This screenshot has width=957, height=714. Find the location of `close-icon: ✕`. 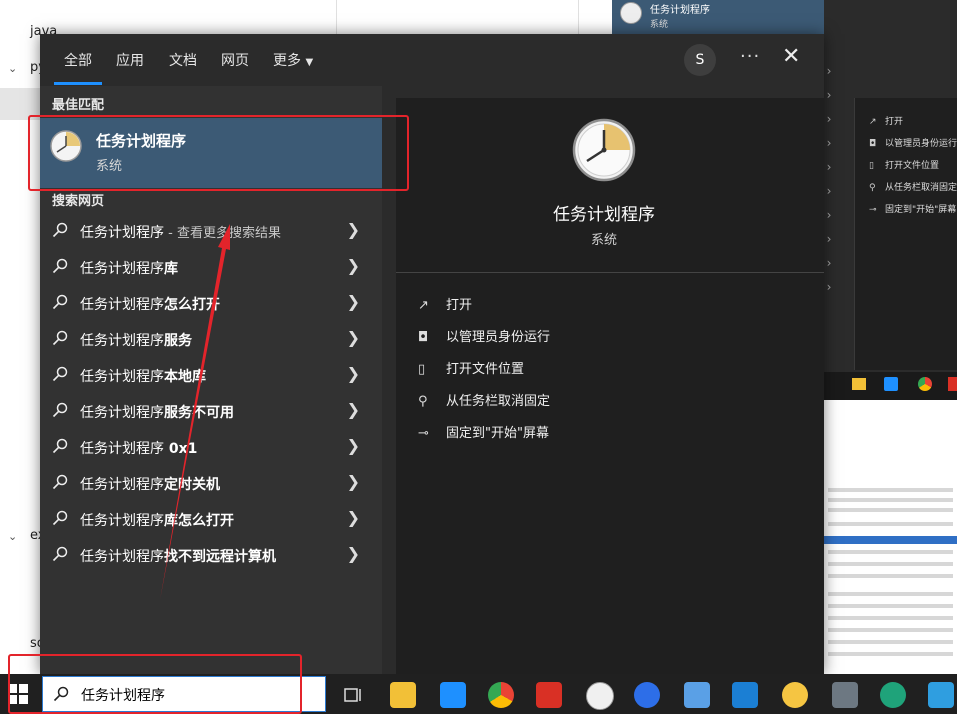

close-icon: ✕ is located at coordinates (791, 56).